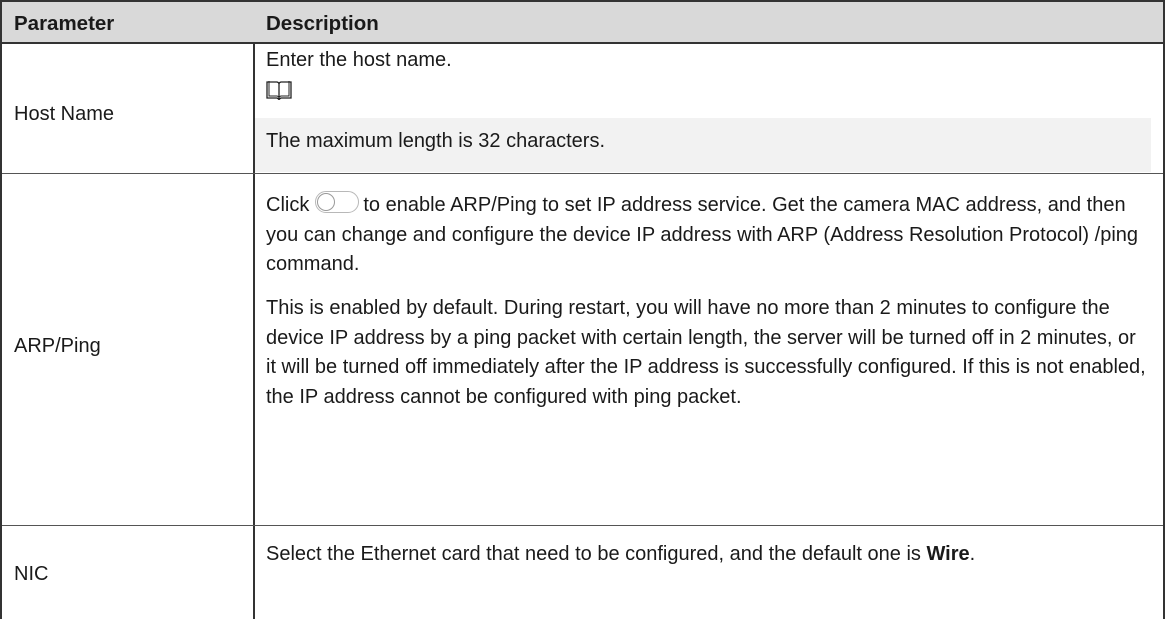  I want to click on note-text: The maximum length is 32 characters., so click(436, 141).